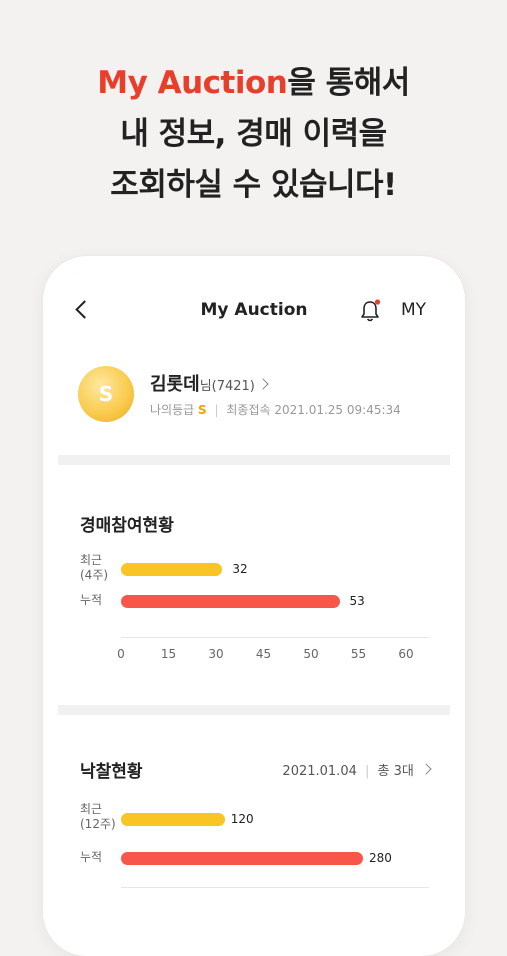  I want to click on axis-tick-label: 30, so click(216, 654).